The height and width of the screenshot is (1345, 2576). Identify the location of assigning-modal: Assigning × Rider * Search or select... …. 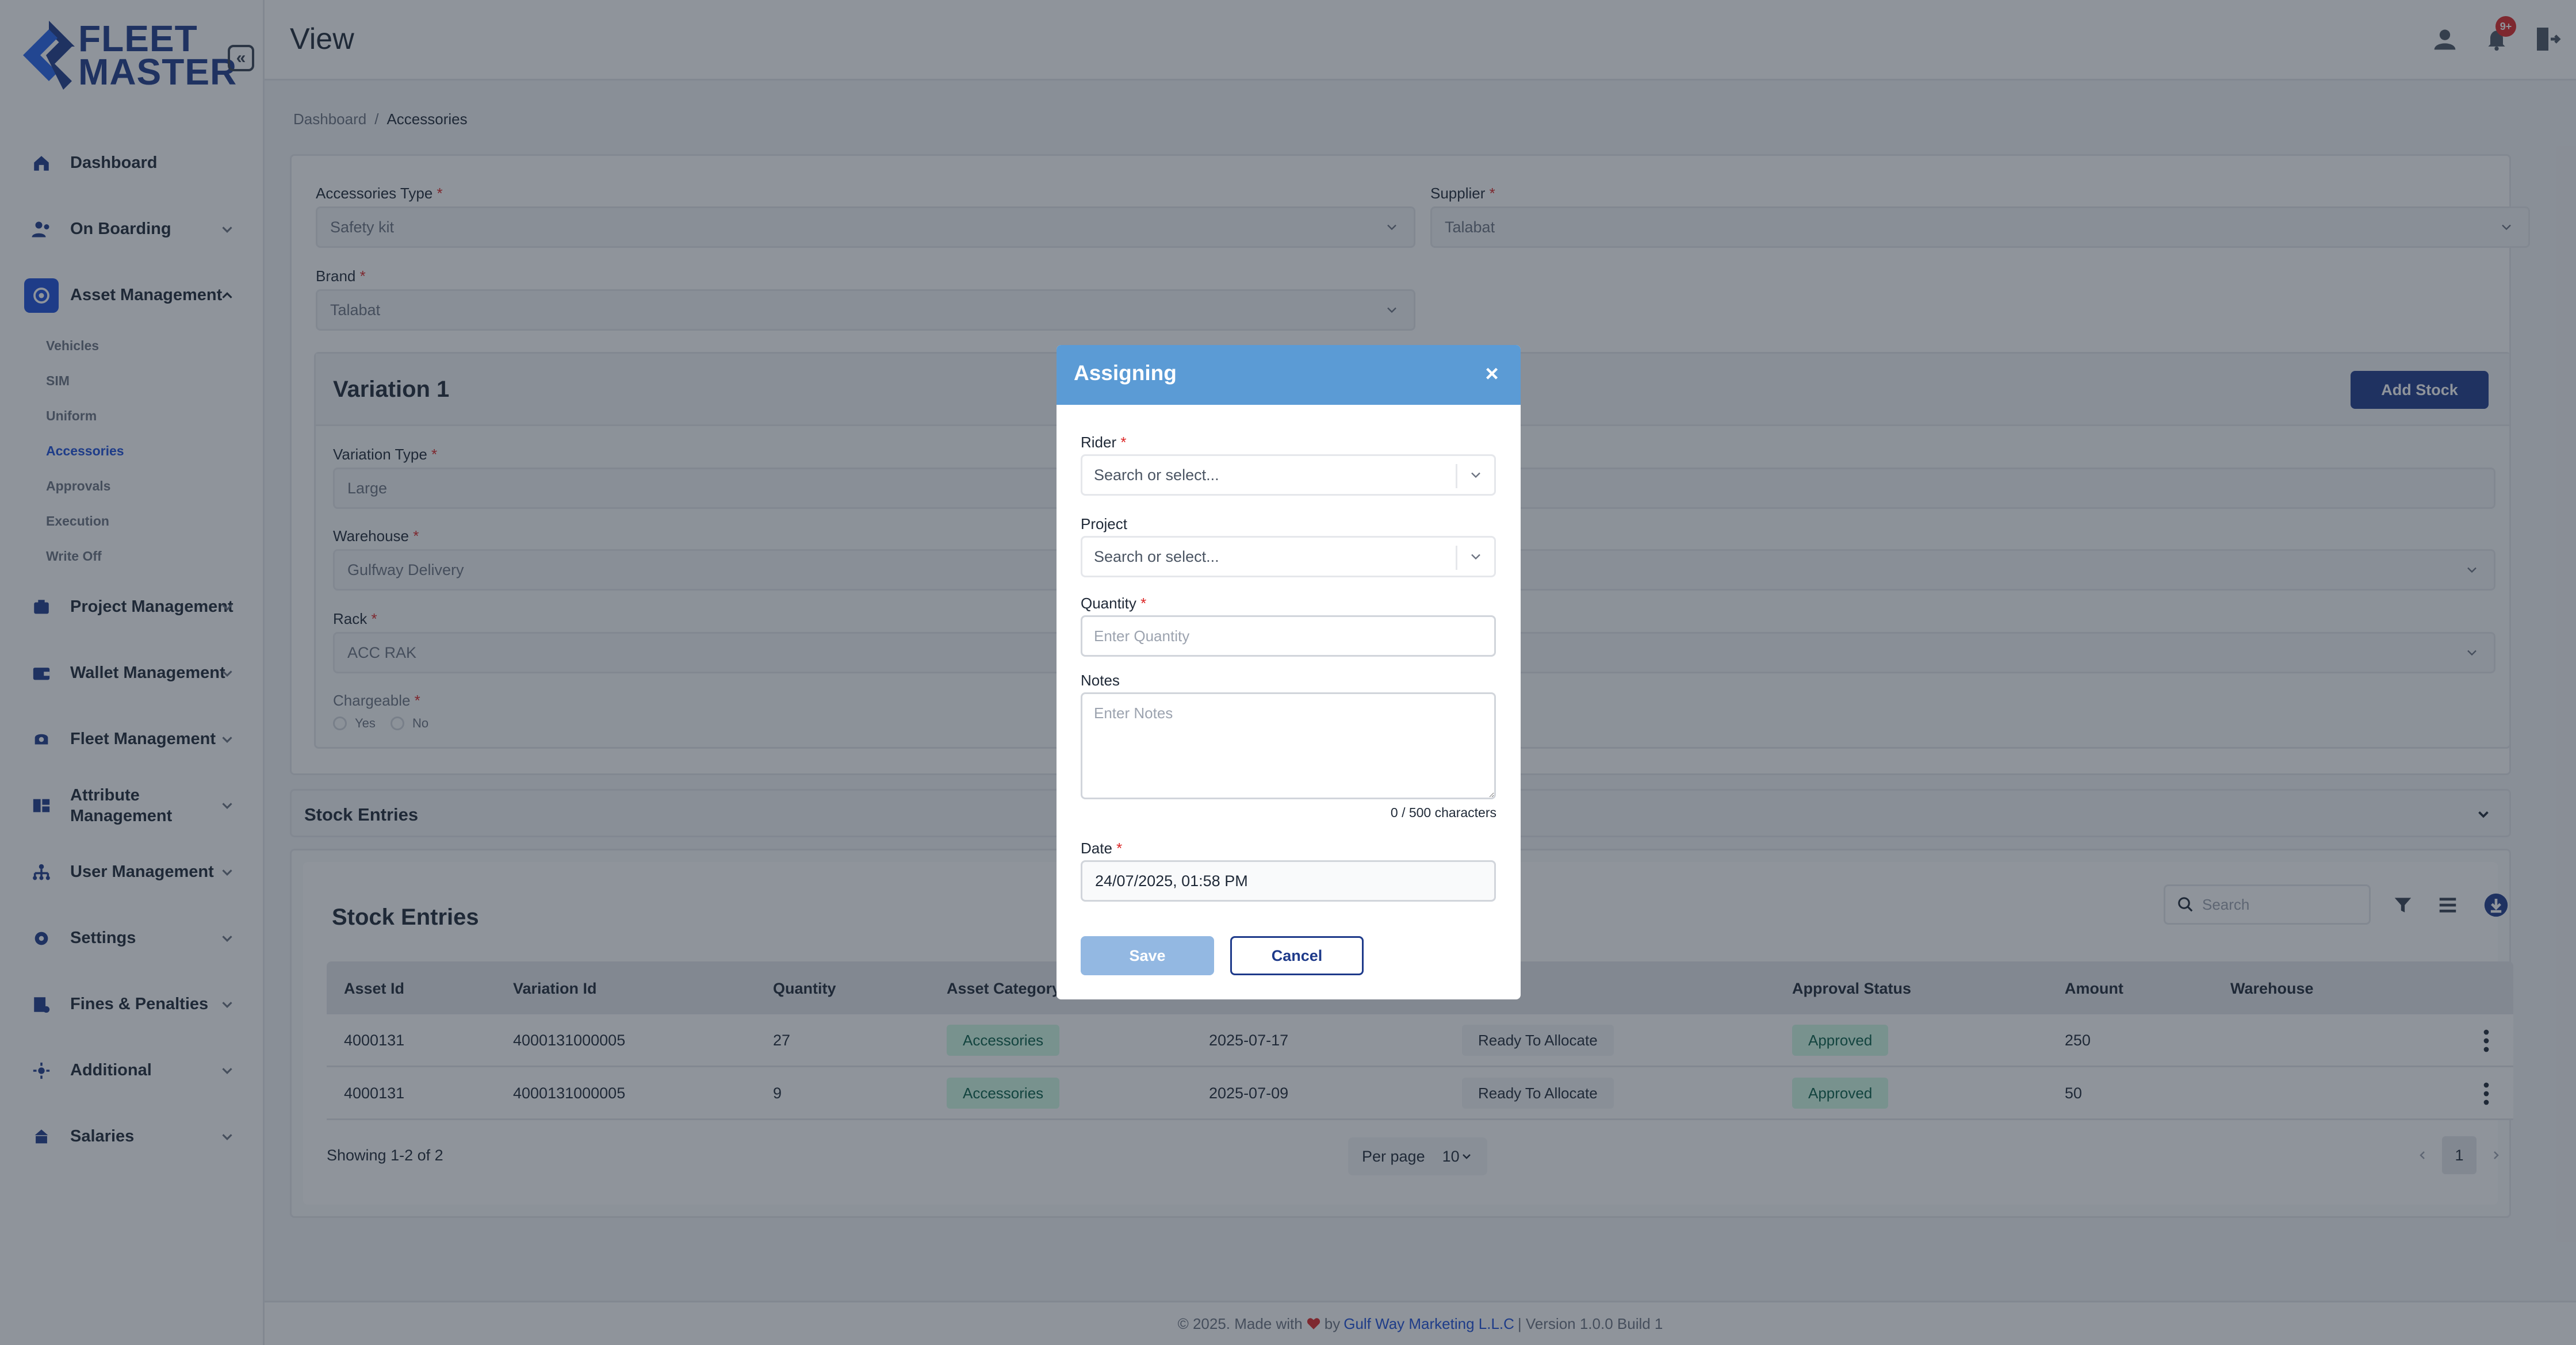
(1289, 672).